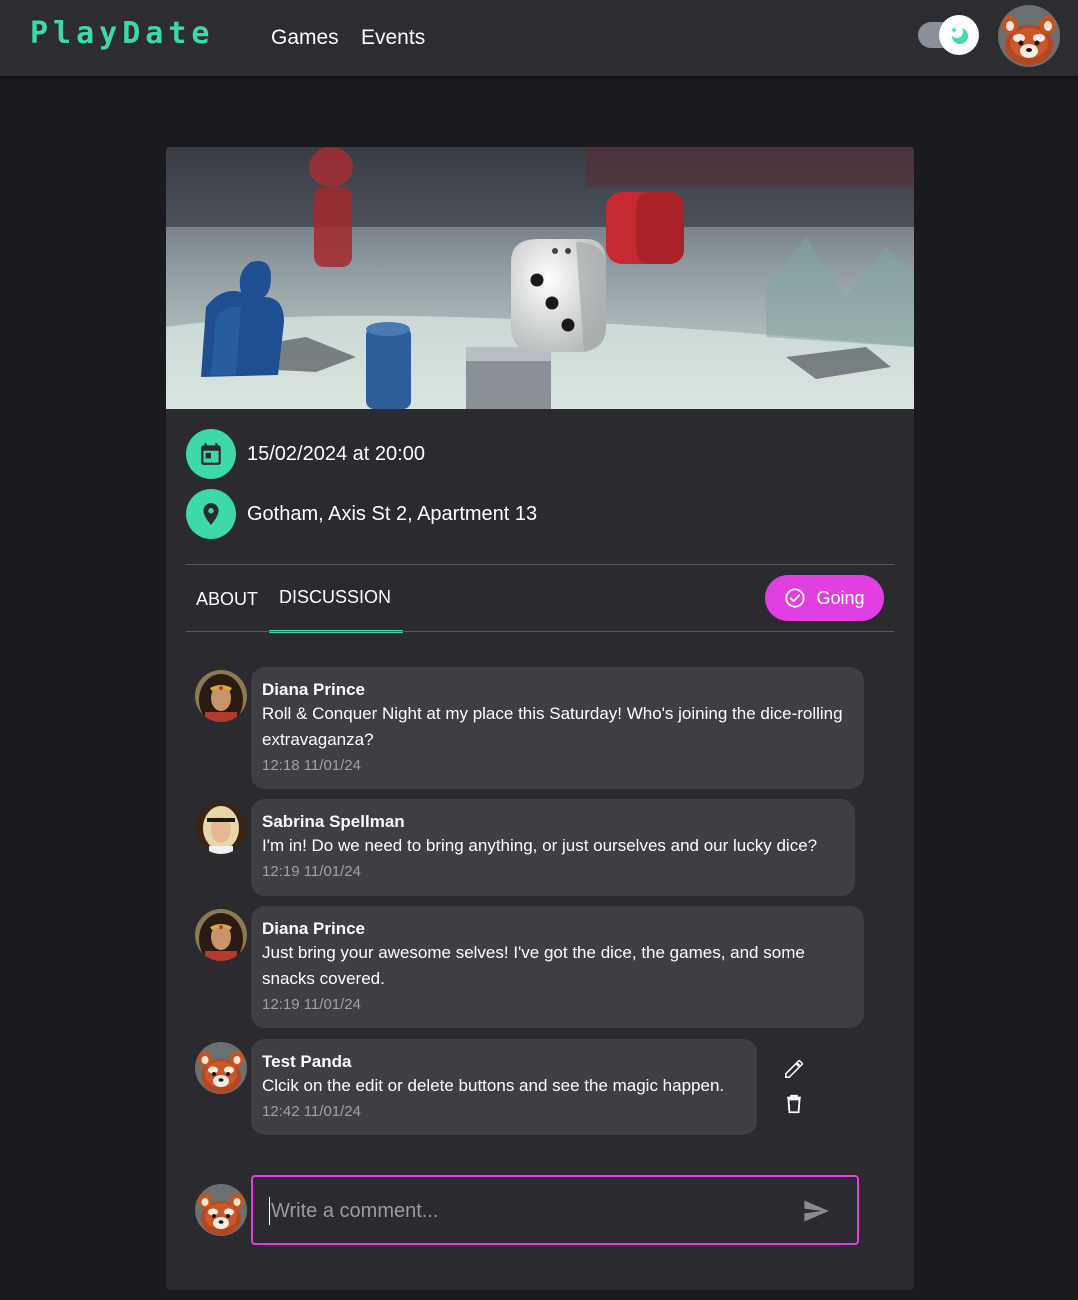 The width and height of the screenshot is (1078, 1300). Describe the element at coordinates (335, 597) in the screenshot. I see `tab-discussion: DISCUSSION` at that location.